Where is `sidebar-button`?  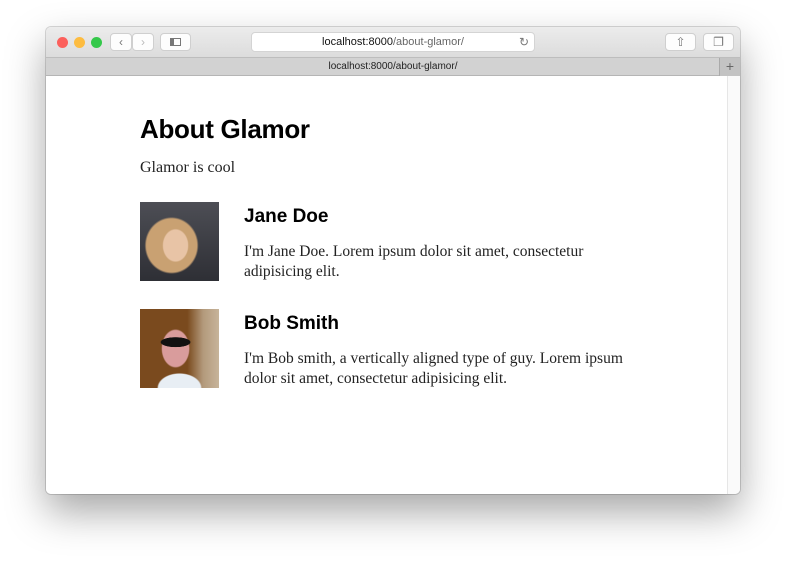
sidebar-button is located at coordinates (175, 42).